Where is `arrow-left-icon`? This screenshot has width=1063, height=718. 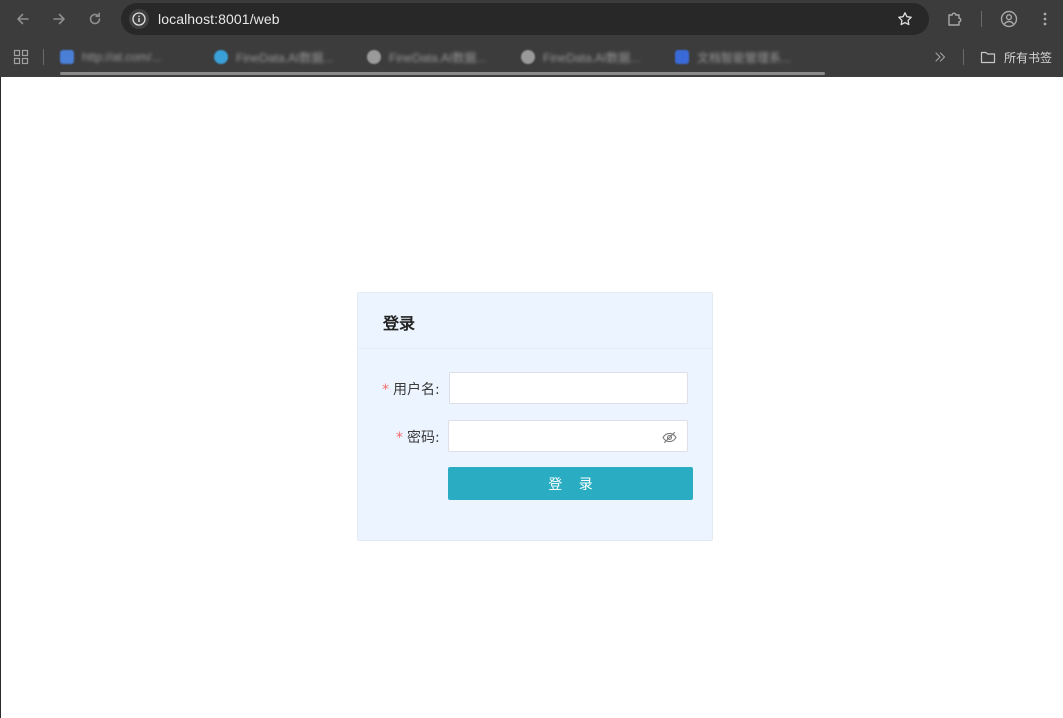 arrow-left-icon is located at coordinates (23, 19).